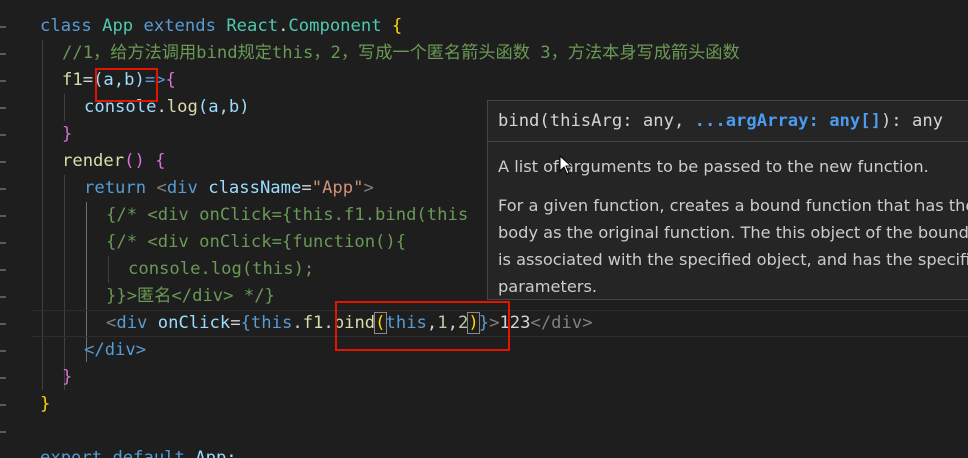  I want to click on export-name: App, so click(211, 453).